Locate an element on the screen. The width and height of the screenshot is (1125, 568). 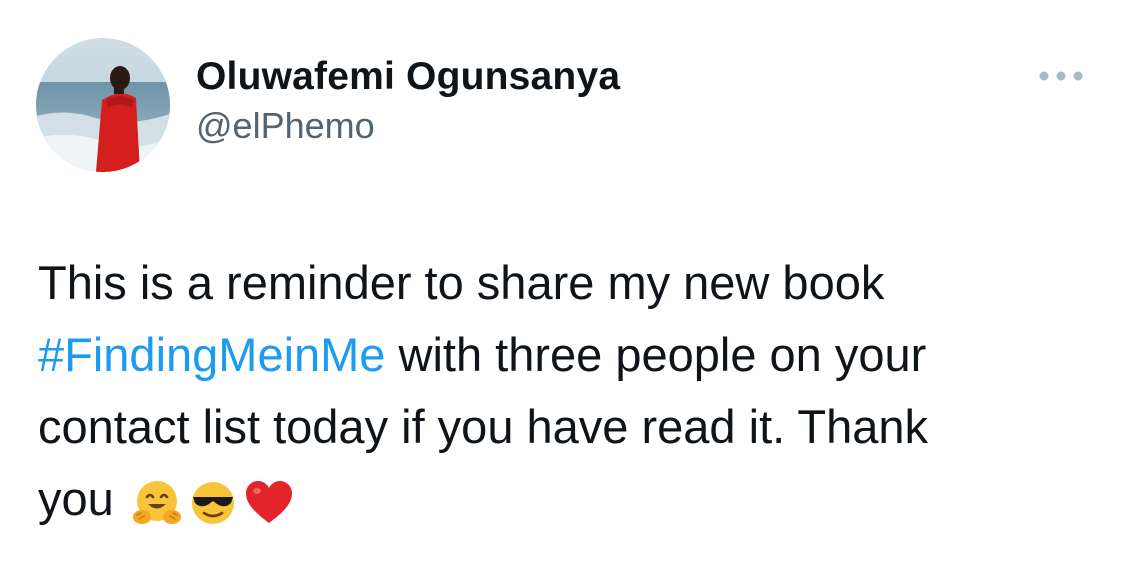
avatar-photo-icon is located at coordinates (103, 105).